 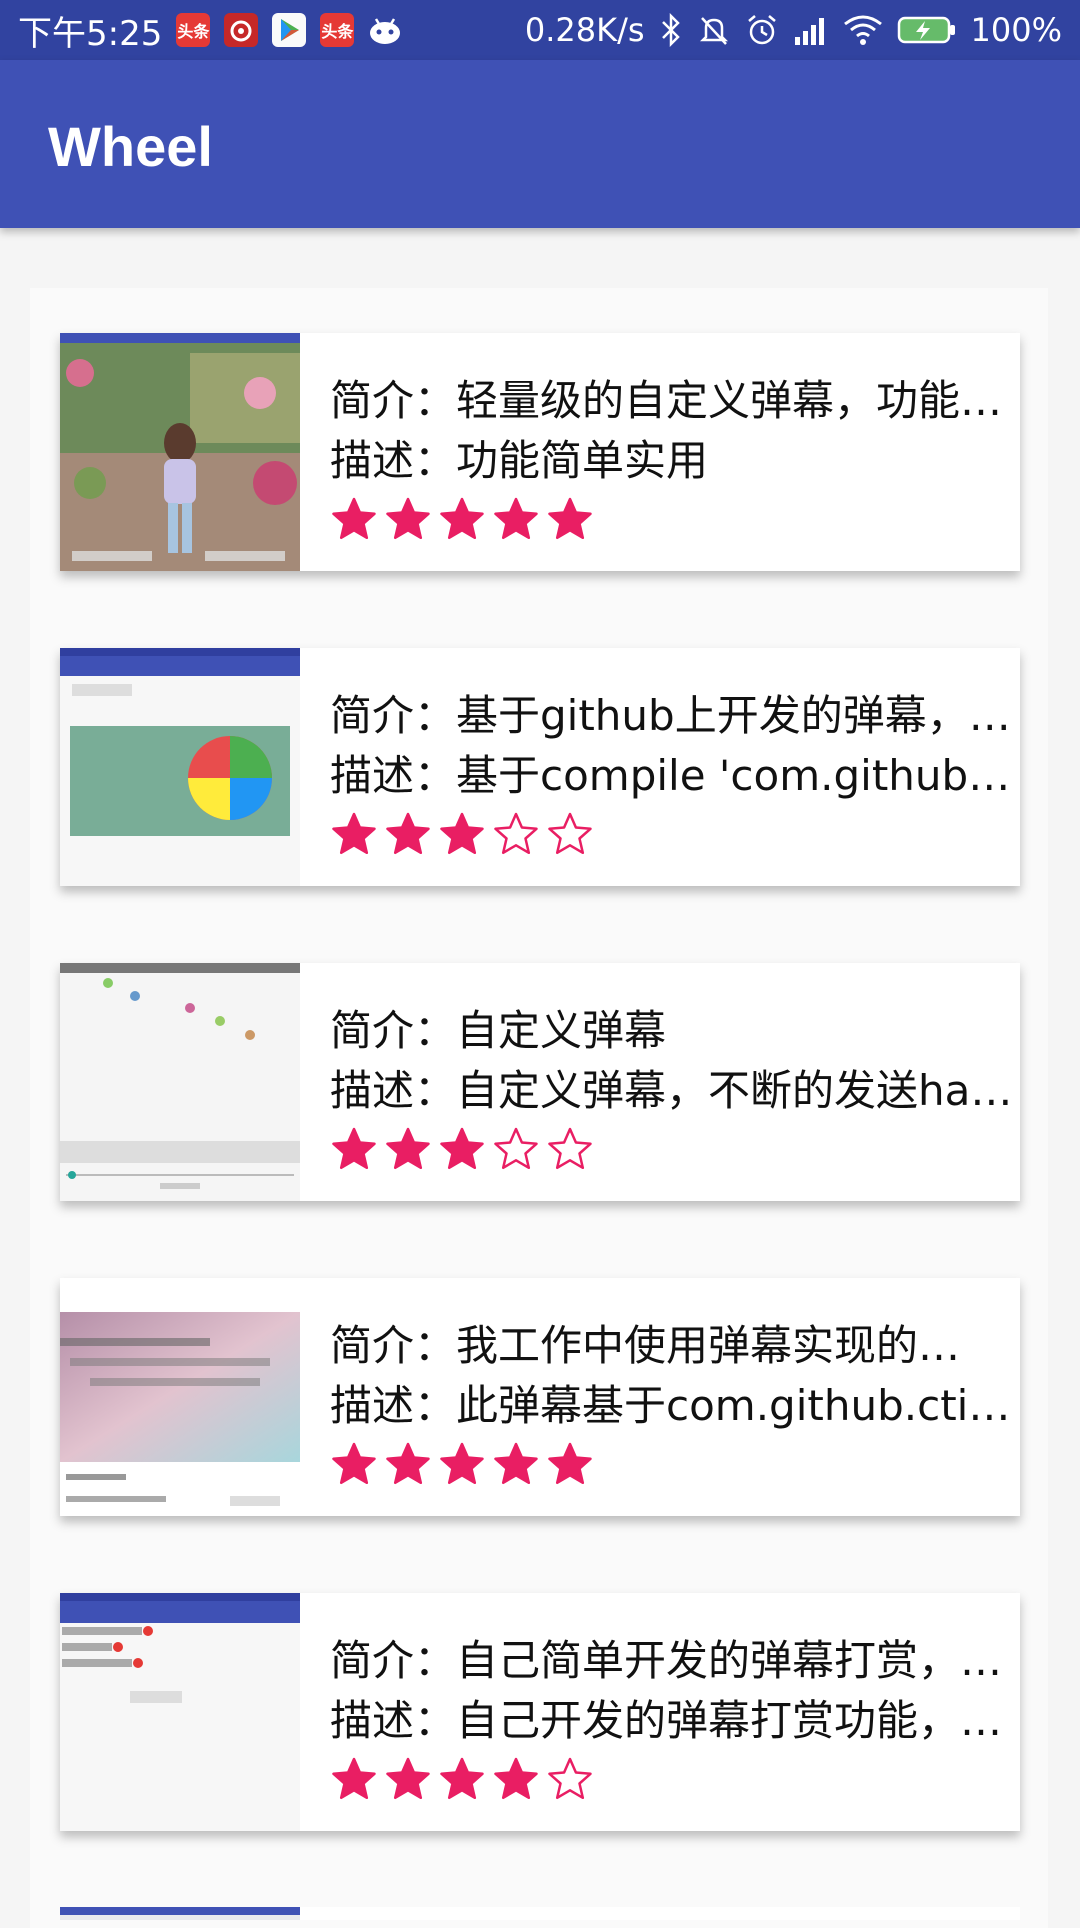 I want to click on weibo-icon, so click(x=241, y=30).